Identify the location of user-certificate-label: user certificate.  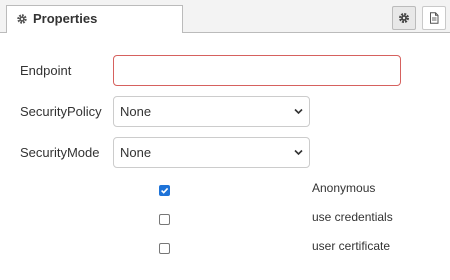
(351, 246).